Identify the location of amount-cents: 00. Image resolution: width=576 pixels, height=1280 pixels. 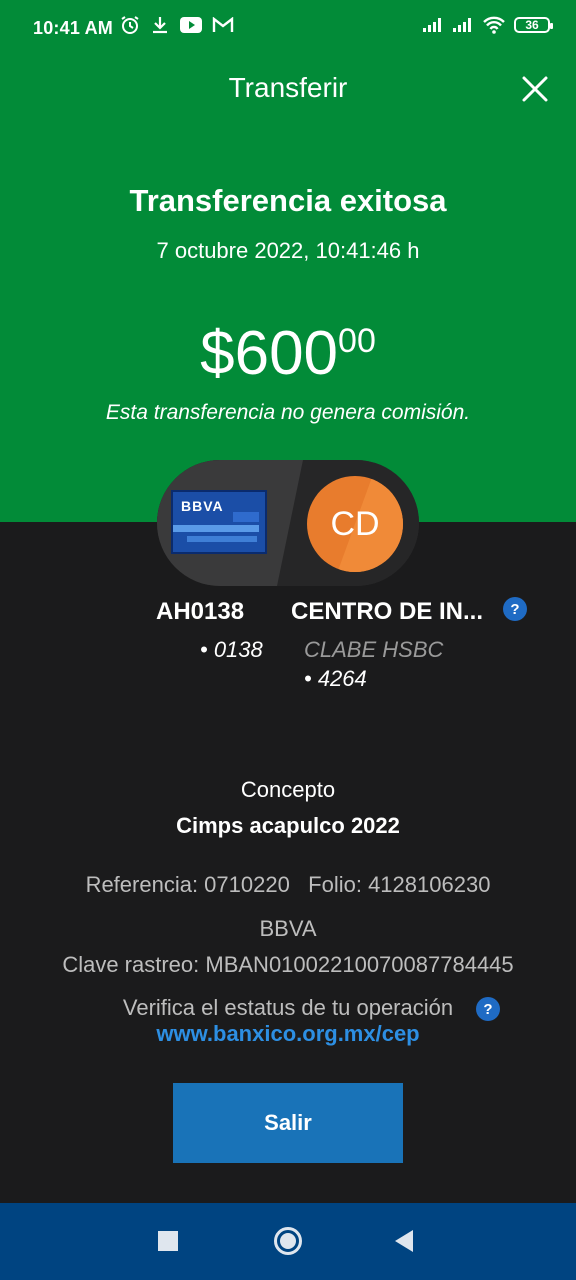
(357, 341).